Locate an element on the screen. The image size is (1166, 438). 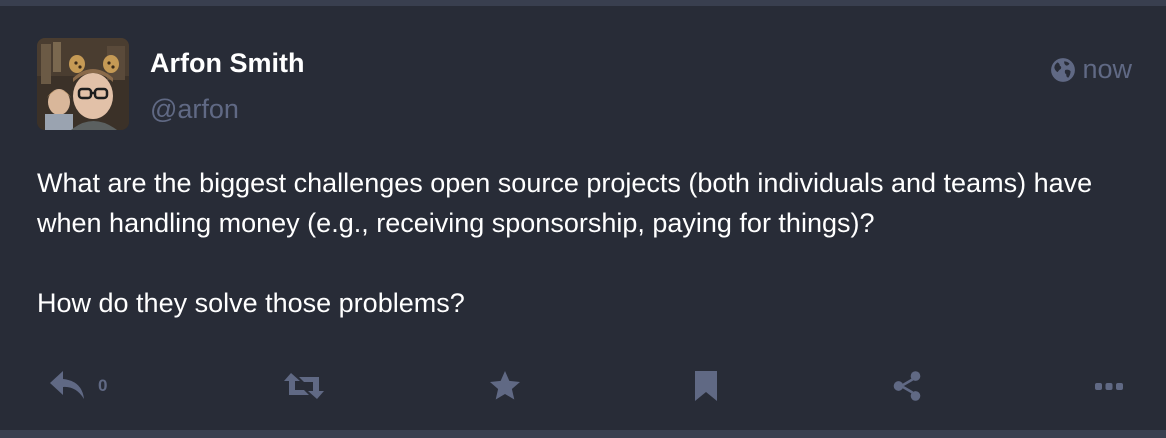
bottom-divider is located at coordinates (583, 434).